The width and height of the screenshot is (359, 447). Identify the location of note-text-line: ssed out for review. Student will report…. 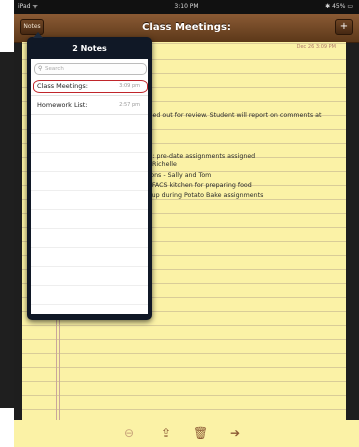
(234, 115).